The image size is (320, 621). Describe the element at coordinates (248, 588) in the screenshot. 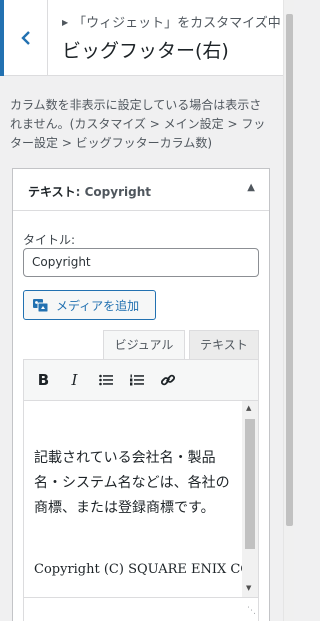

I see `scroll-down-icon: ▼` at that location.